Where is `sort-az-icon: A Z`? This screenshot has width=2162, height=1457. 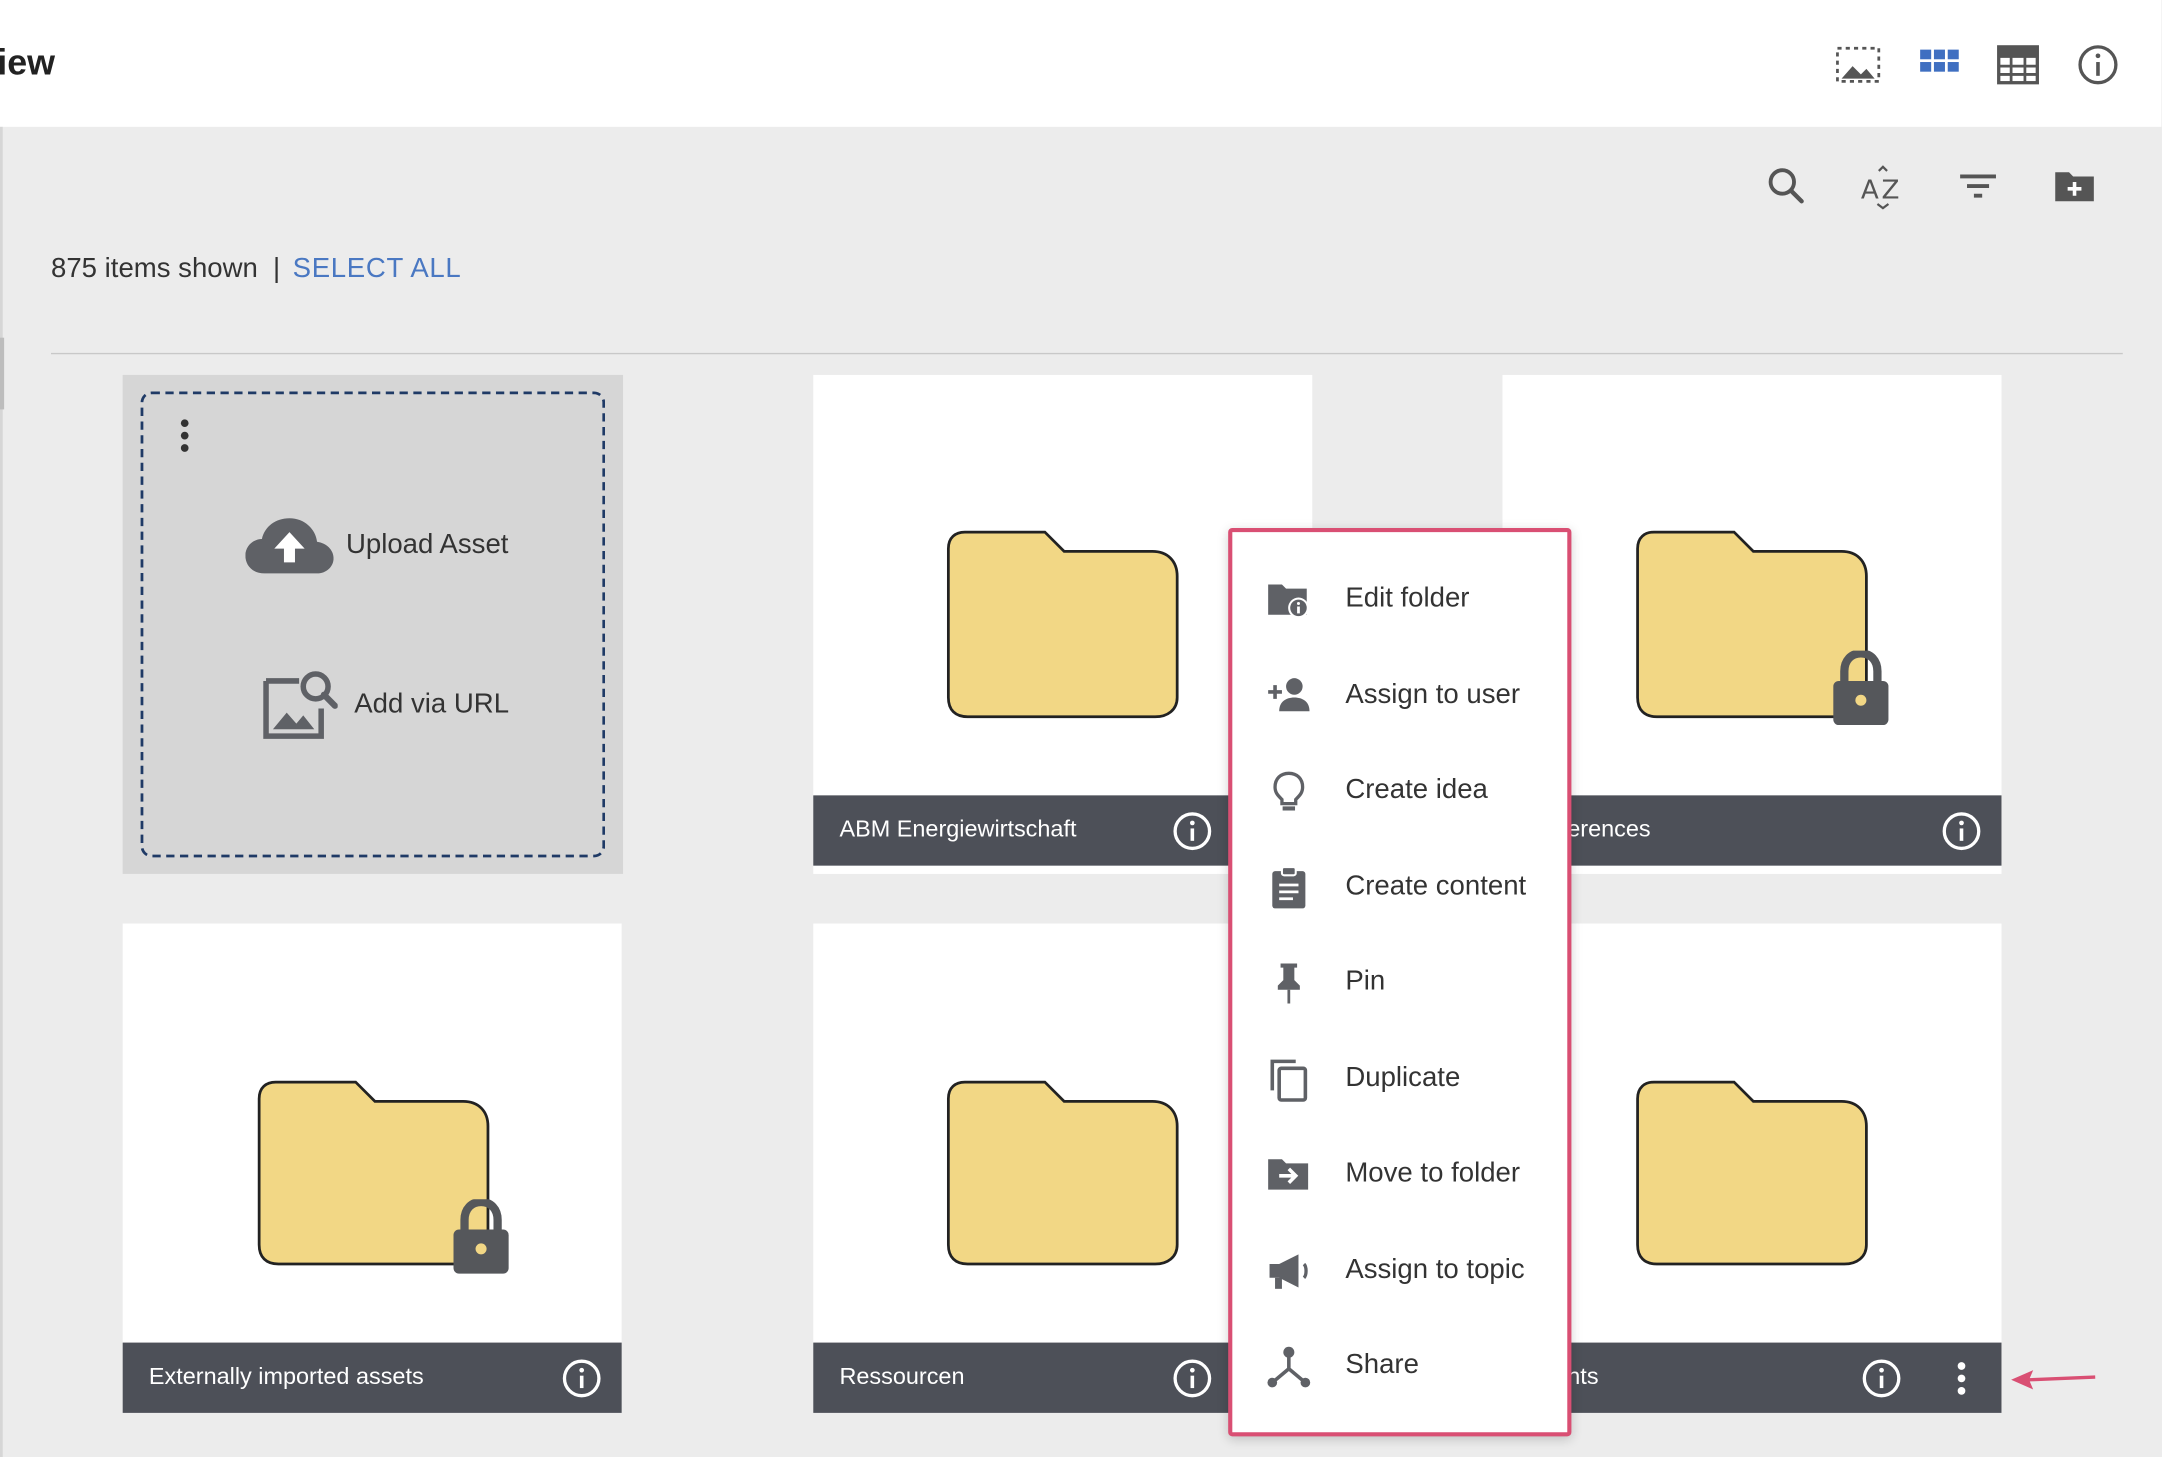 sort-az-icon: A Z is located at coordinates (1883, 186).